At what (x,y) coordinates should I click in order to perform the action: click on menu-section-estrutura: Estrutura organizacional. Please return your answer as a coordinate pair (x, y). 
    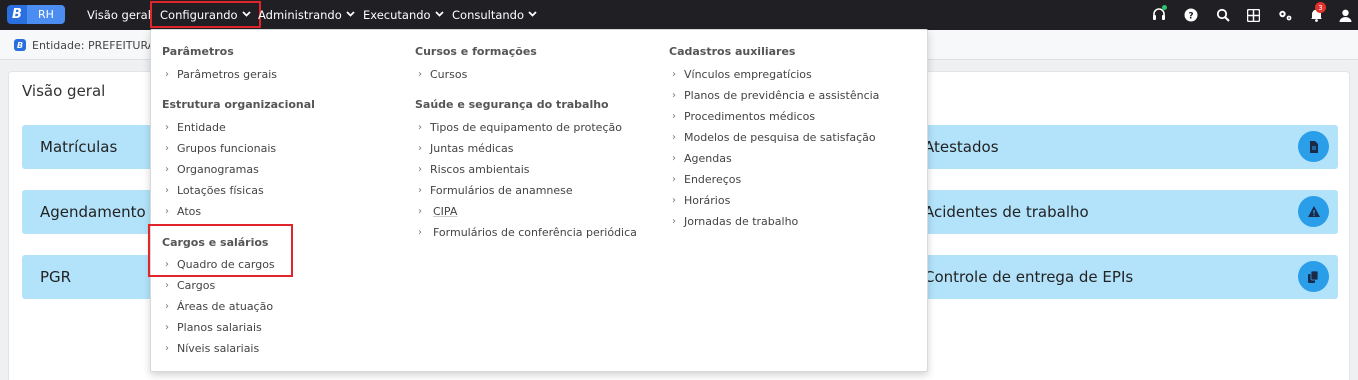
    Looking at the image, I should click on (238, 104).